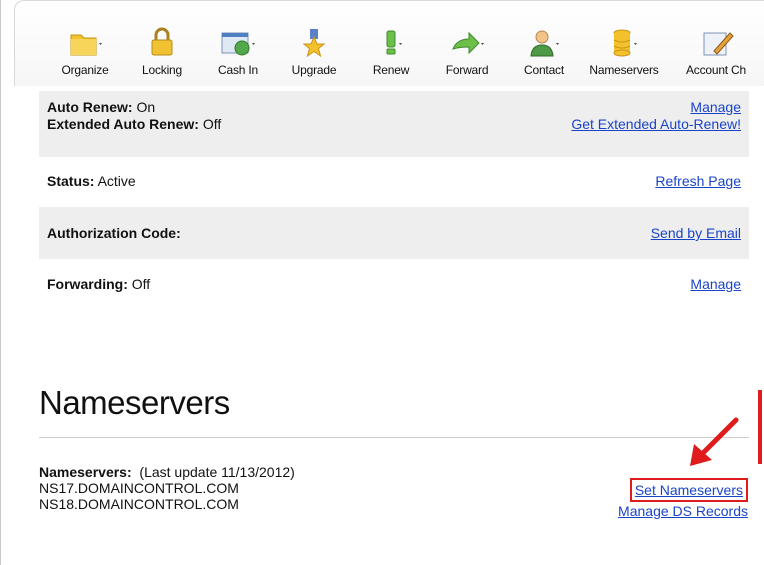 The width and height of the screenshot is (764, 565). I want to click on auto-renew-value: On, so click(146, 107).